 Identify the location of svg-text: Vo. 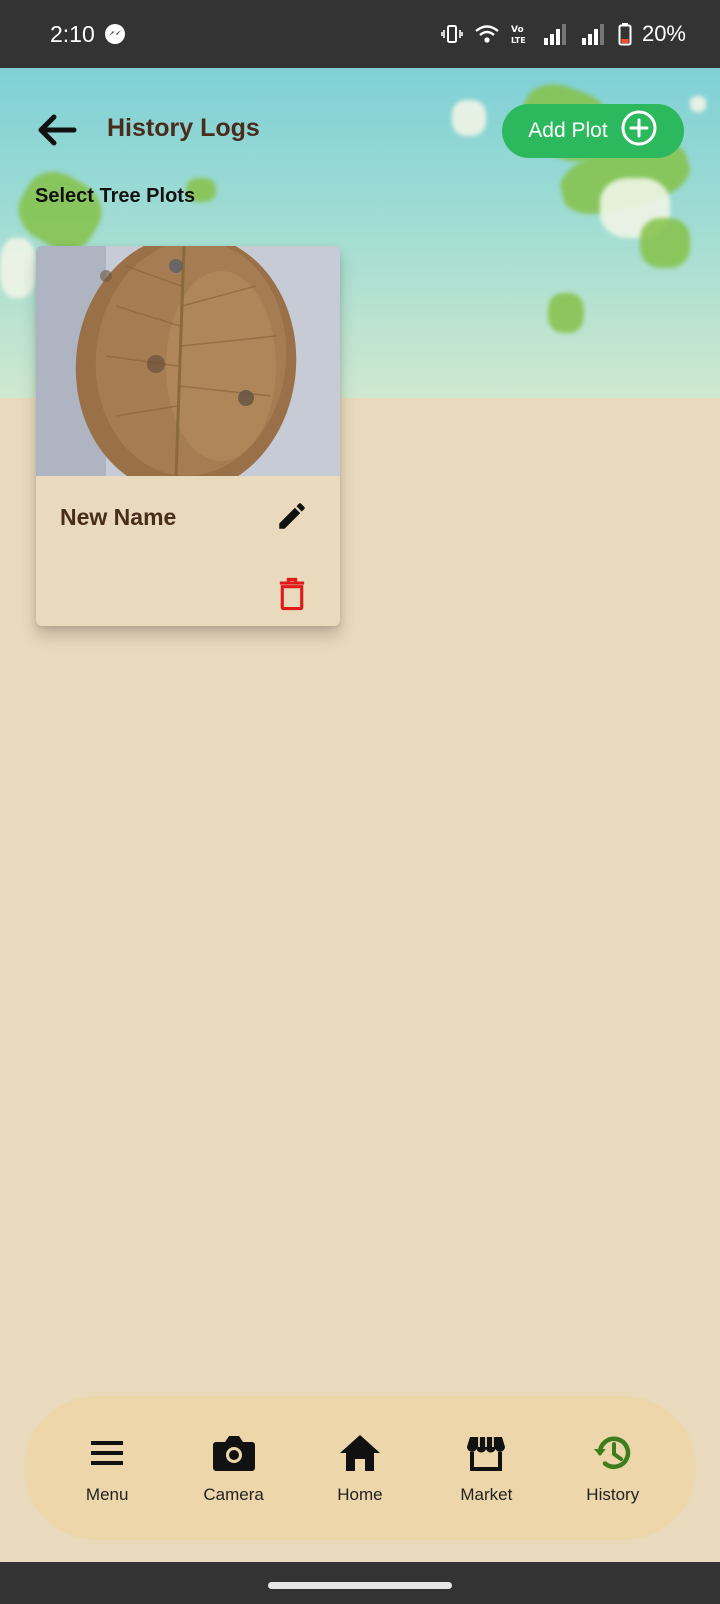
(517, 30).